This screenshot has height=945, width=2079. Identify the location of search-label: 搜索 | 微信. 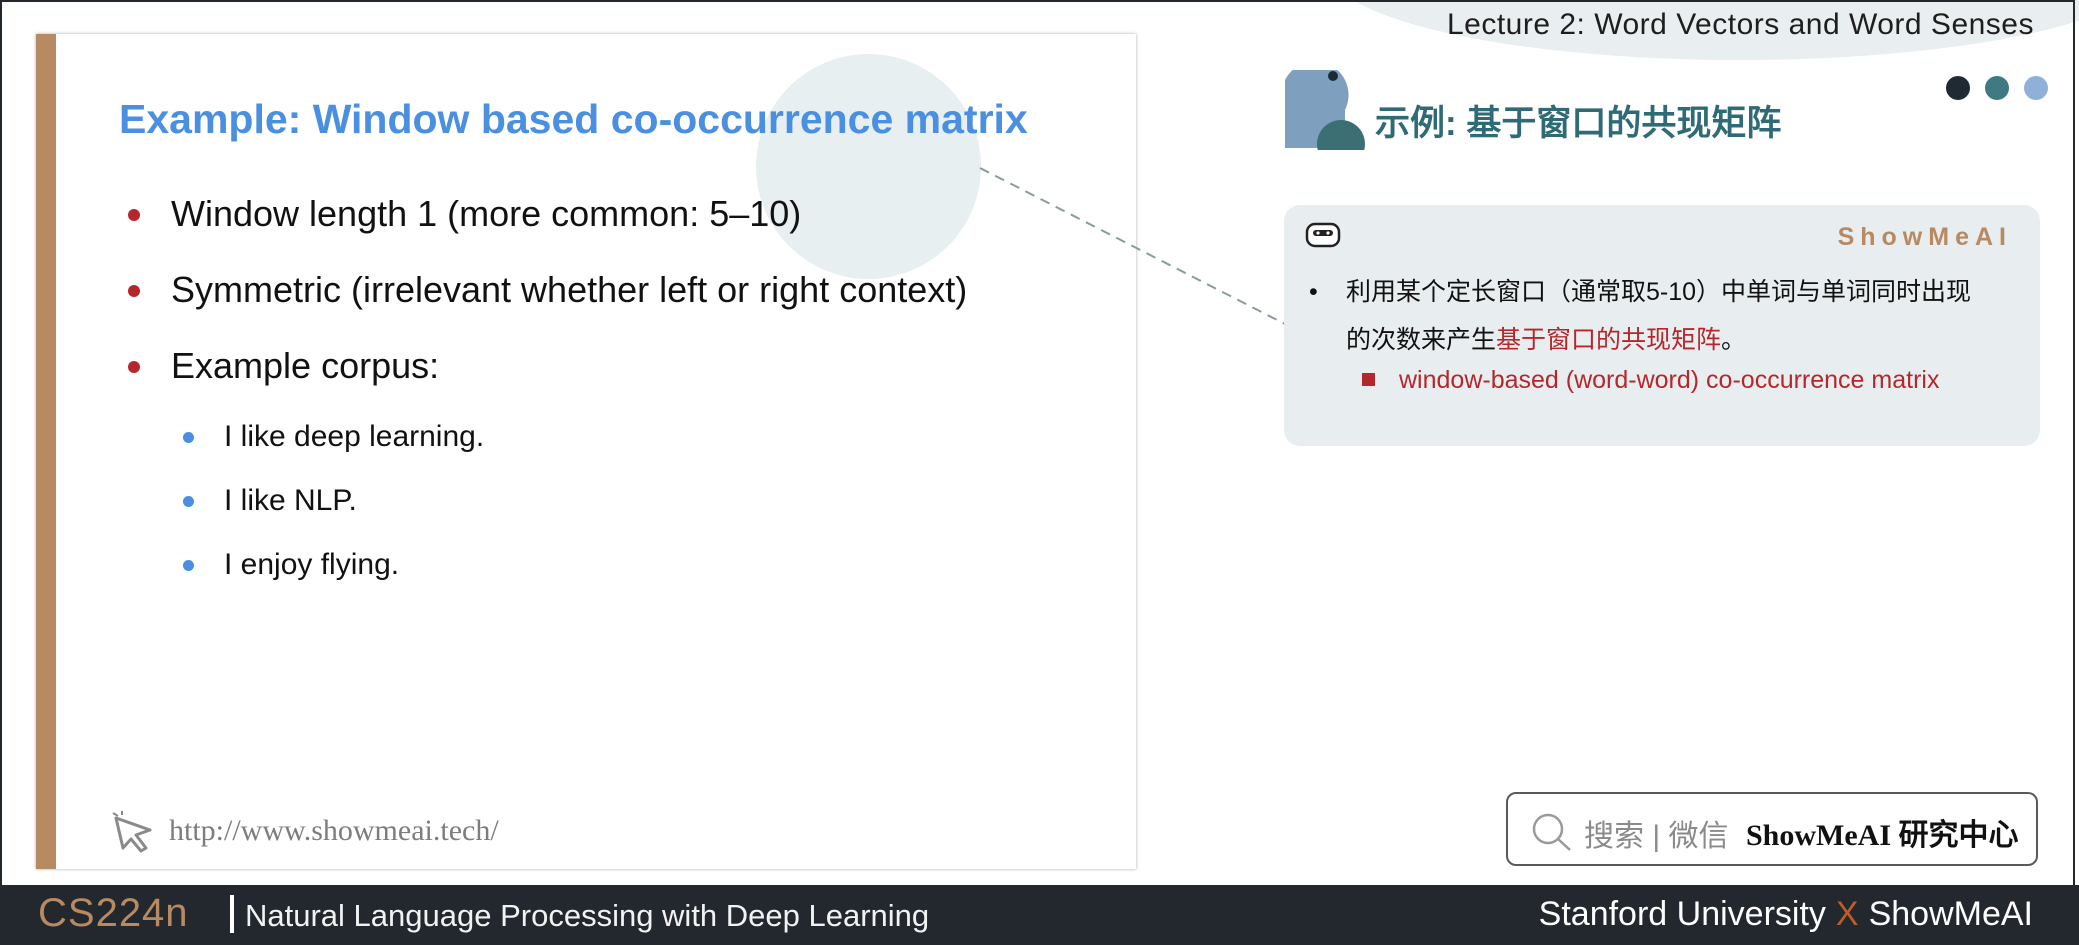
(1656, 836).